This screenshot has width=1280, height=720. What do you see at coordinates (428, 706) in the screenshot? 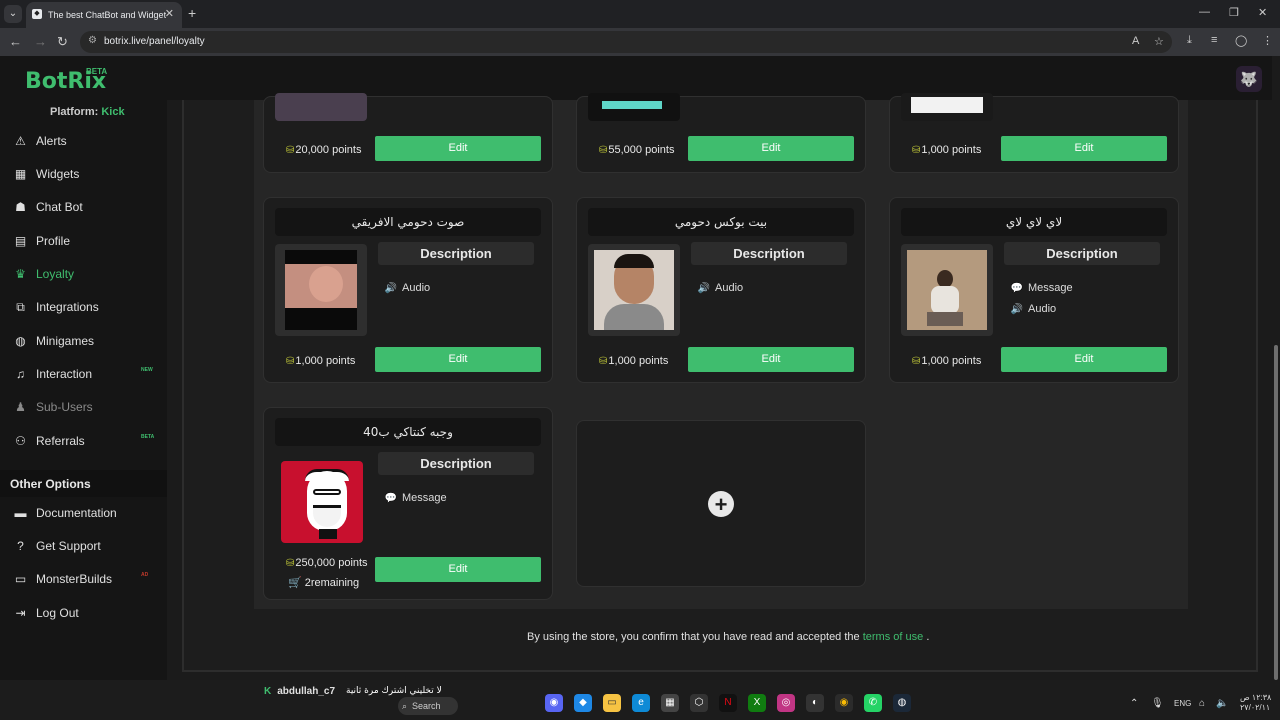
I see `taskbar-search-box: ⌕ Search` at bounding box center [428, 706].